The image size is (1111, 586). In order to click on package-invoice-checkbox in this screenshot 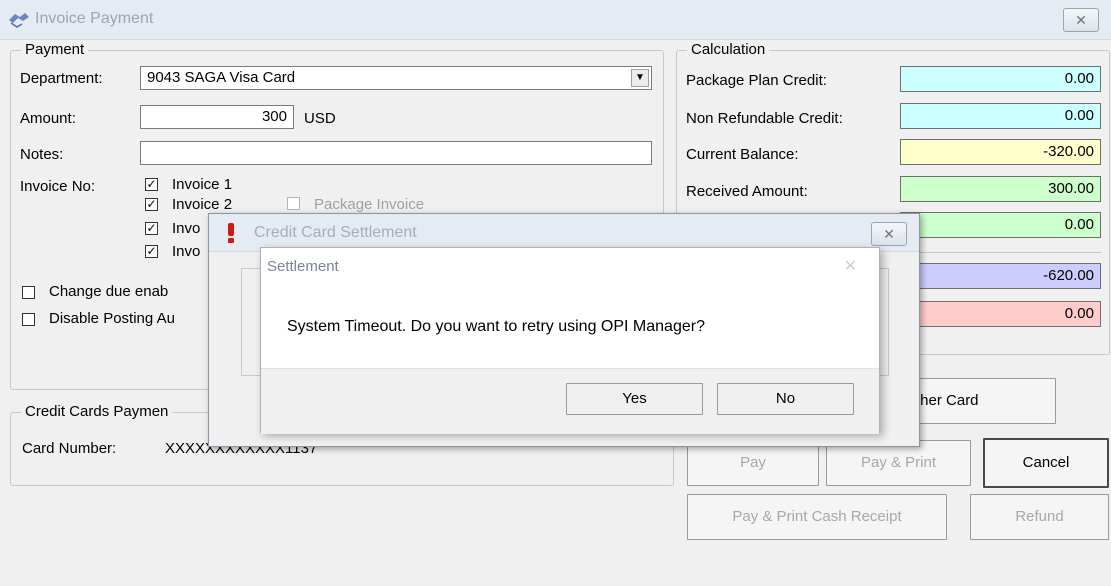, I will do `click(293, 203)`.